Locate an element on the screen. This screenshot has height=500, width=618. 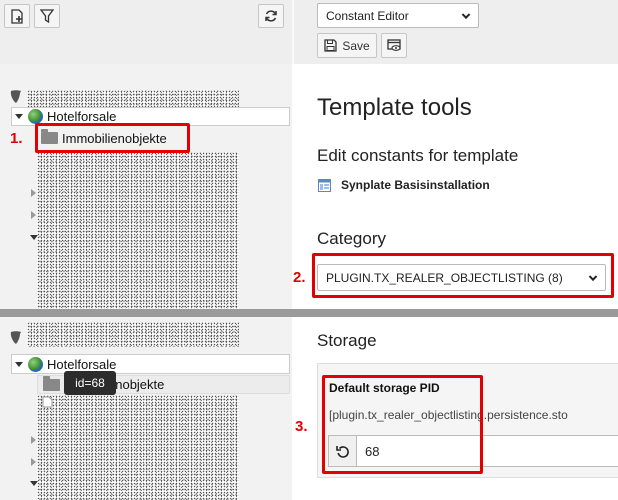
view-page-button is located at coordinates (394, 45).